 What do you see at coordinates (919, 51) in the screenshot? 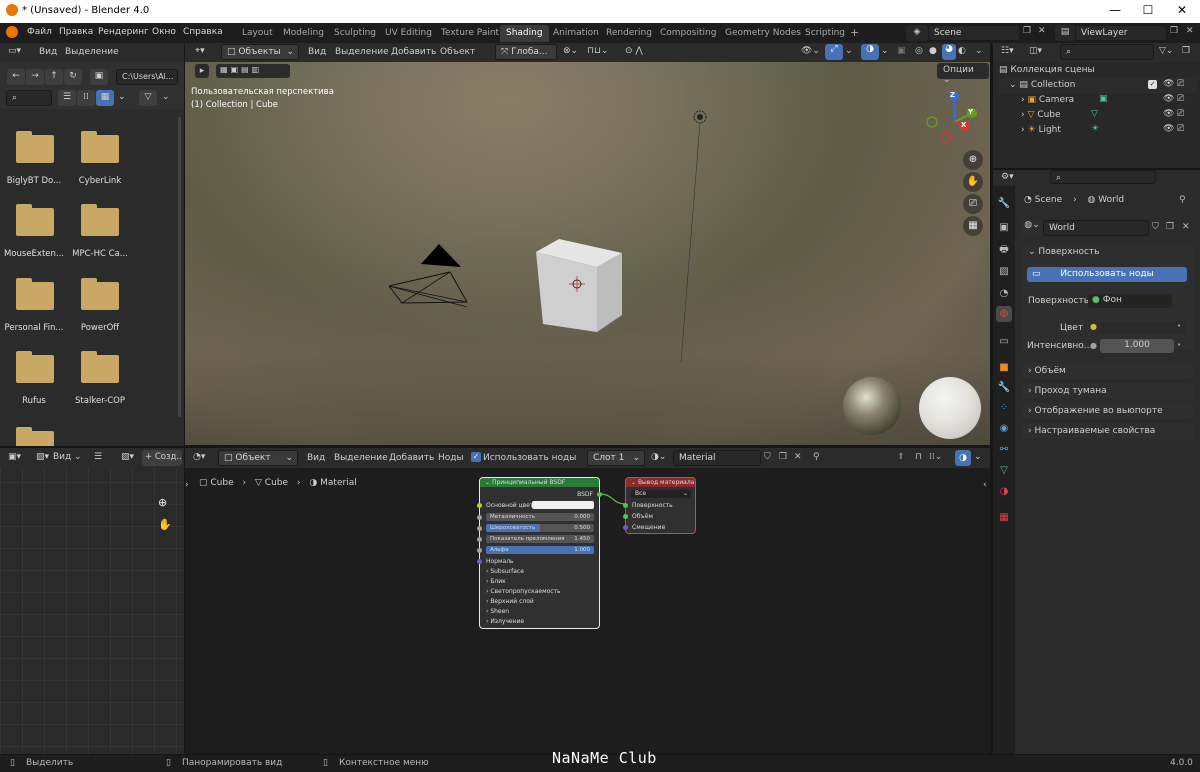
I see `wireframe-shading-icon: ◎` at bounding box center [919, 51].